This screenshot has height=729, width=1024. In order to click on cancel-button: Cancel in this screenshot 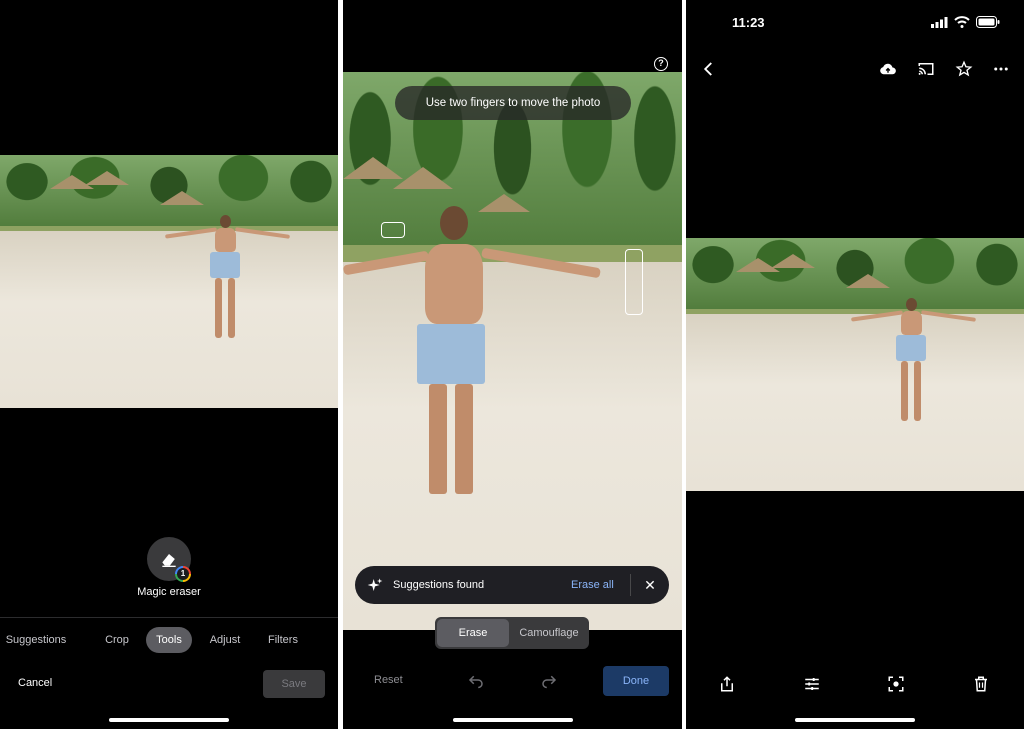, I will do `click(35, 683)`.